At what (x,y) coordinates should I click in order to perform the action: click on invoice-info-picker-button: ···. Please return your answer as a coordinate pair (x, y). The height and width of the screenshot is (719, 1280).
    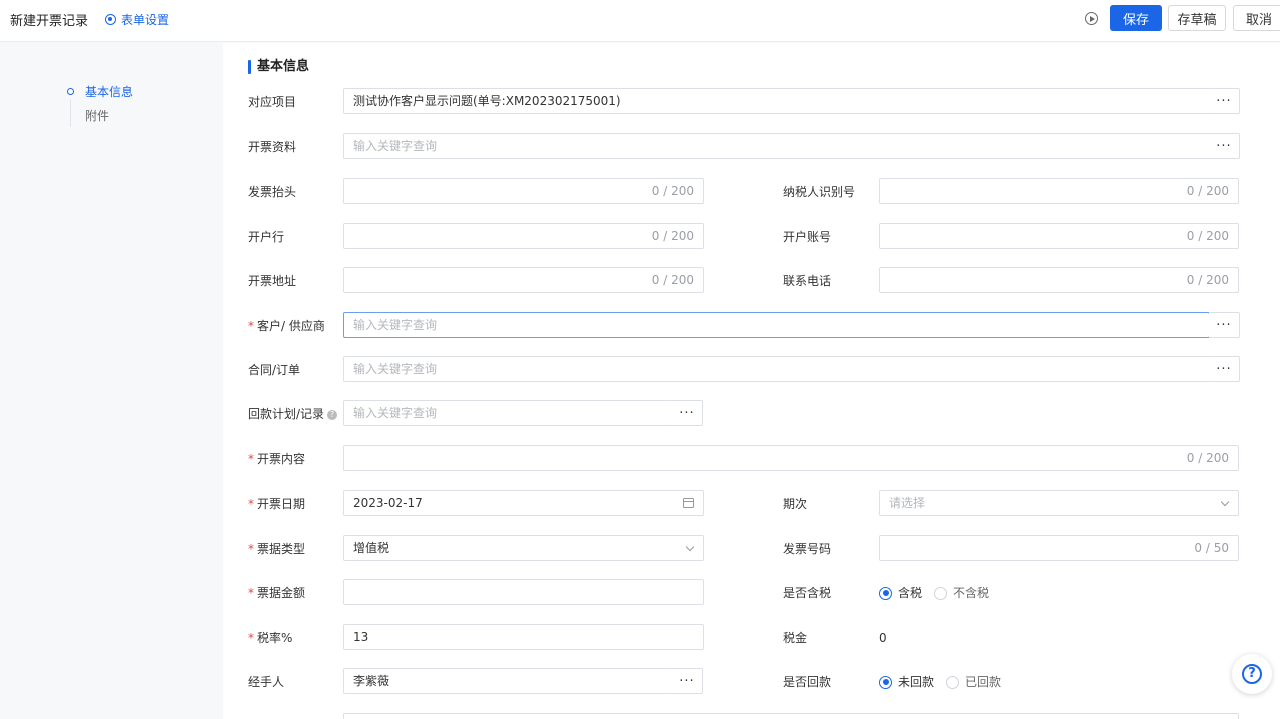
    Looking at the image, I should click on (1224, 146).